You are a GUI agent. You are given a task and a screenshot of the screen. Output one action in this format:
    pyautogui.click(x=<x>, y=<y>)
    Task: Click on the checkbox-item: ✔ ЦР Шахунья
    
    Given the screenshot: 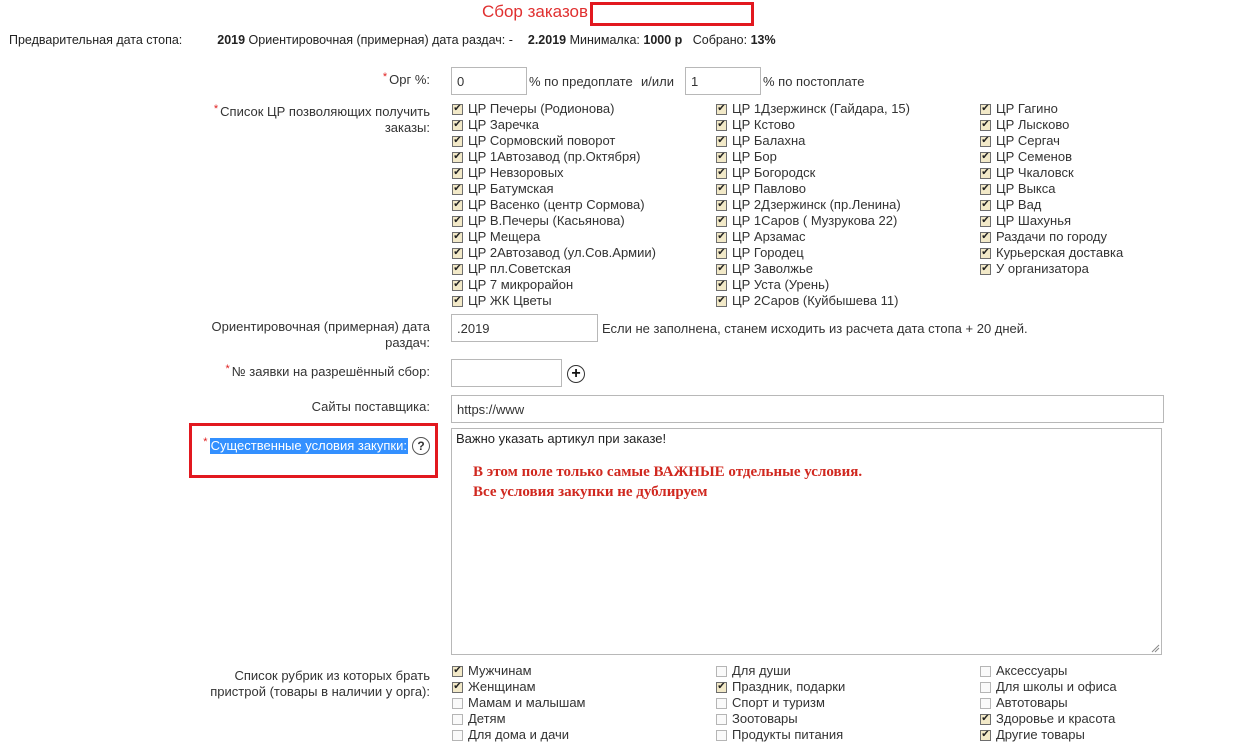 What is the action you would take?
    pyautogui.click(x=1051, y=221)
    